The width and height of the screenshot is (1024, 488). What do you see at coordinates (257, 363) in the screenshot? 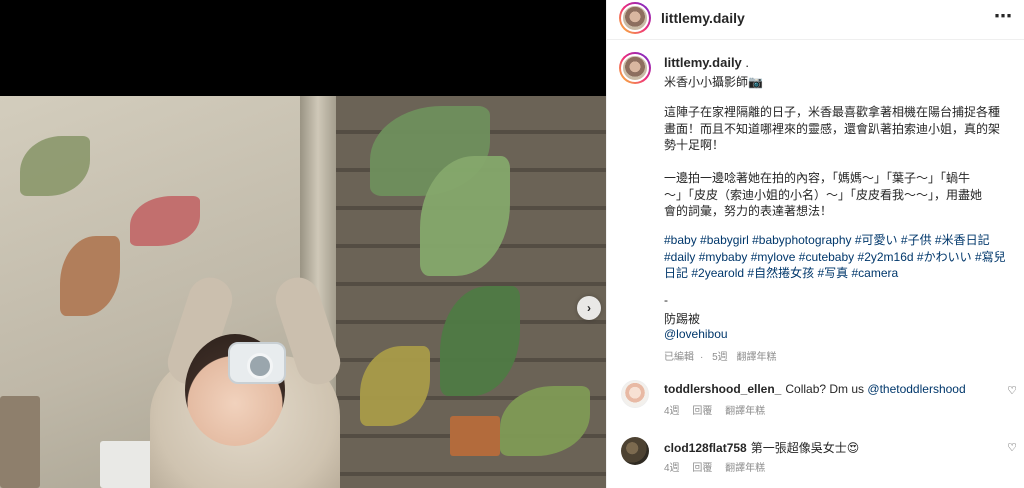
I see `photo-toy-camera` at bounding box center [257, 363].